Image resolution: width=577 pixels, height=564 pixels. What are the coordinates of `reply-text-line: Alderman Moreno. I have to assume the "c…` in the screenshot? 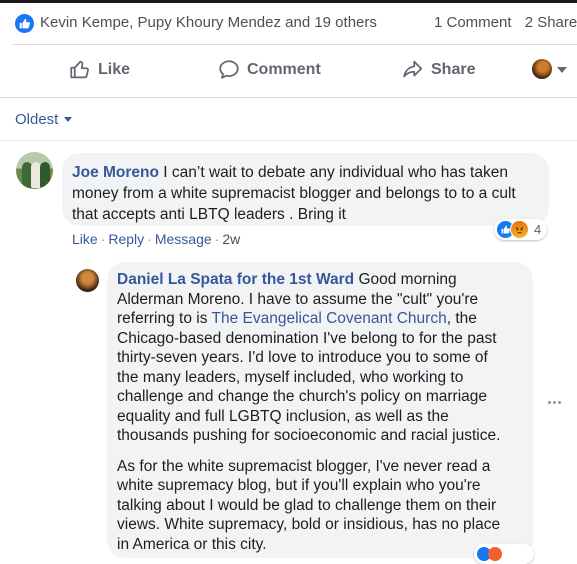 It's located at (298, 299).